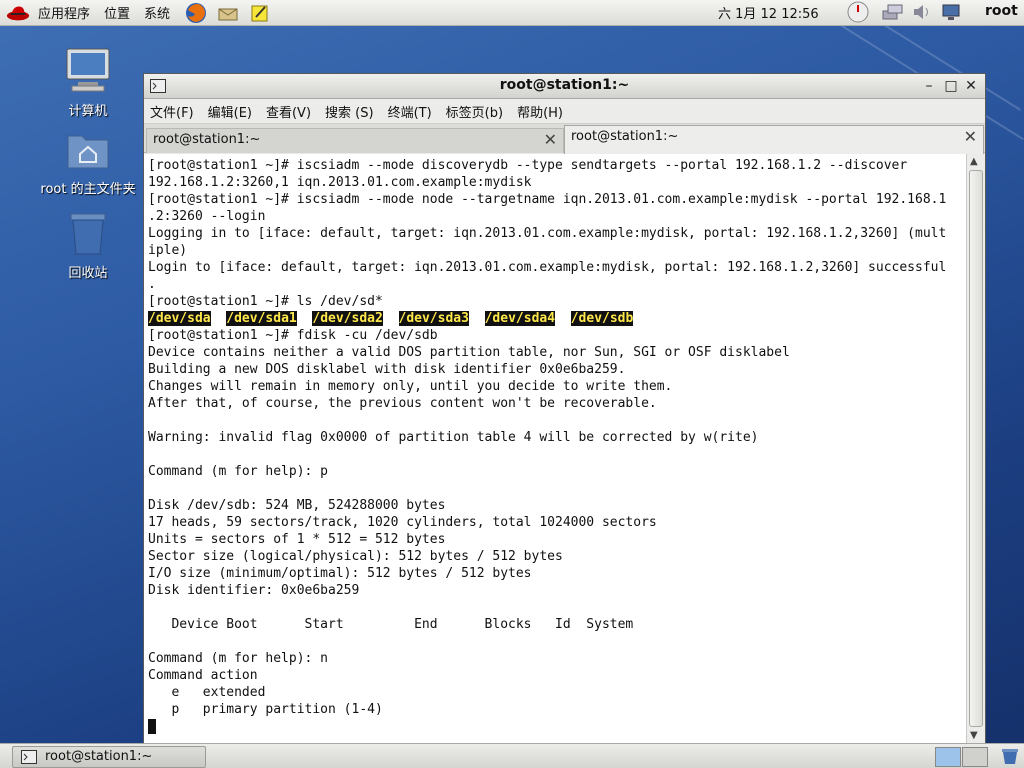 This screenshot has width=1024, height=768. Describe the element at coordinates (1001, 11) in the screenshot. I see `user-name: root` at that location.